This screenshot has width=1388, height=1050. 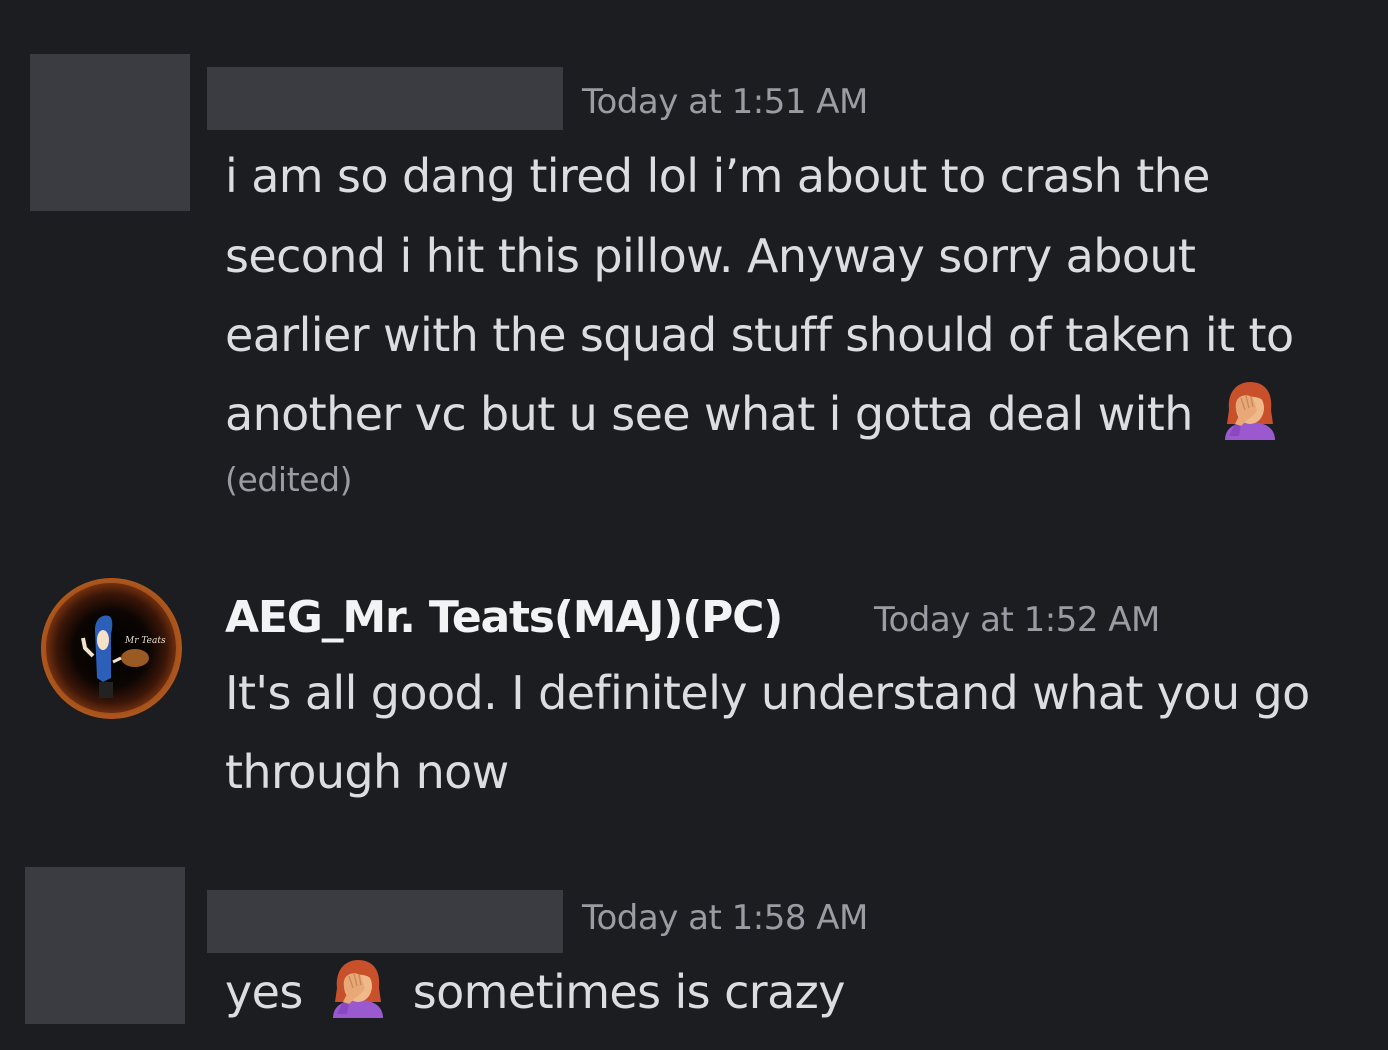 I want to click on avatar-image, so click(x=111, y=648).